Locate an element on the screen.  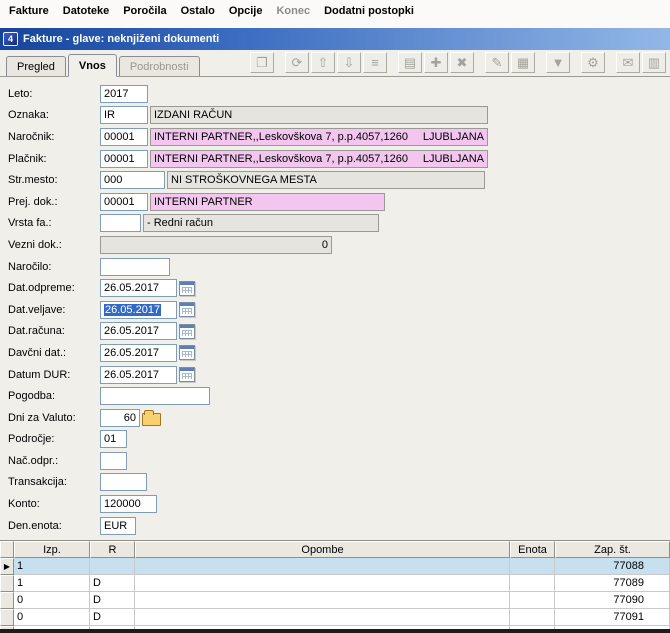
add-button: ✚ is located at coordinates (436, 62).